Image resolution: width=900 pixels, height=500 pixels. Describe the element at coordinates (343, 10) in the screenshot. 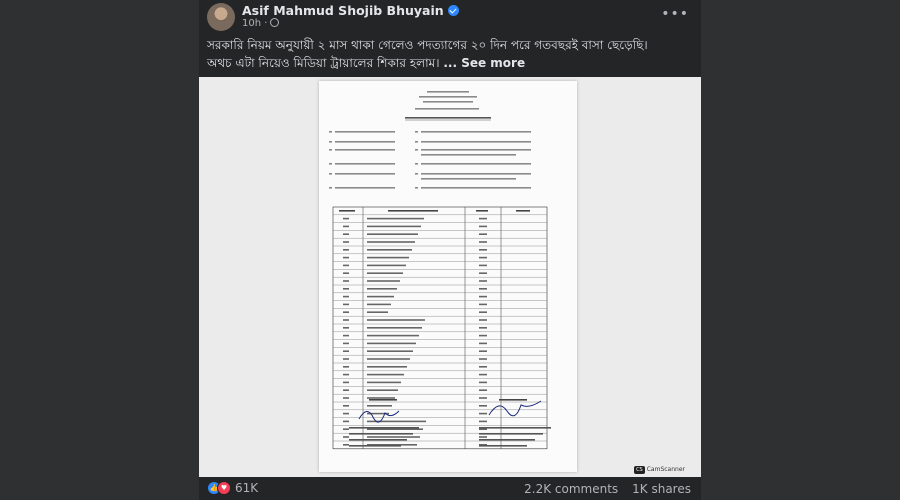

I see `author-name-text: Asif Mahmud Shojib Bhuyain` at that location.